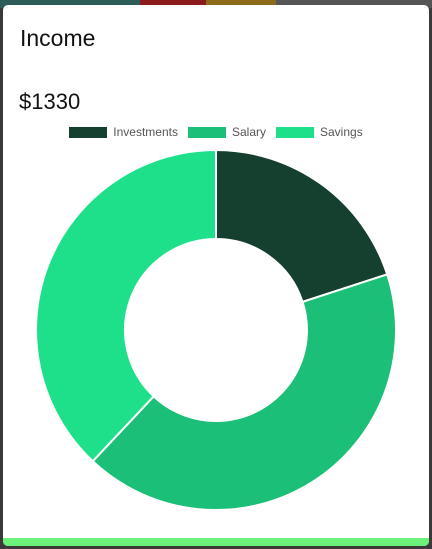 This screenshot has height=549, width=432. Describe the element at coordinates (302, 226) in the screenshot. I see `donut-slice-investments` at that location.